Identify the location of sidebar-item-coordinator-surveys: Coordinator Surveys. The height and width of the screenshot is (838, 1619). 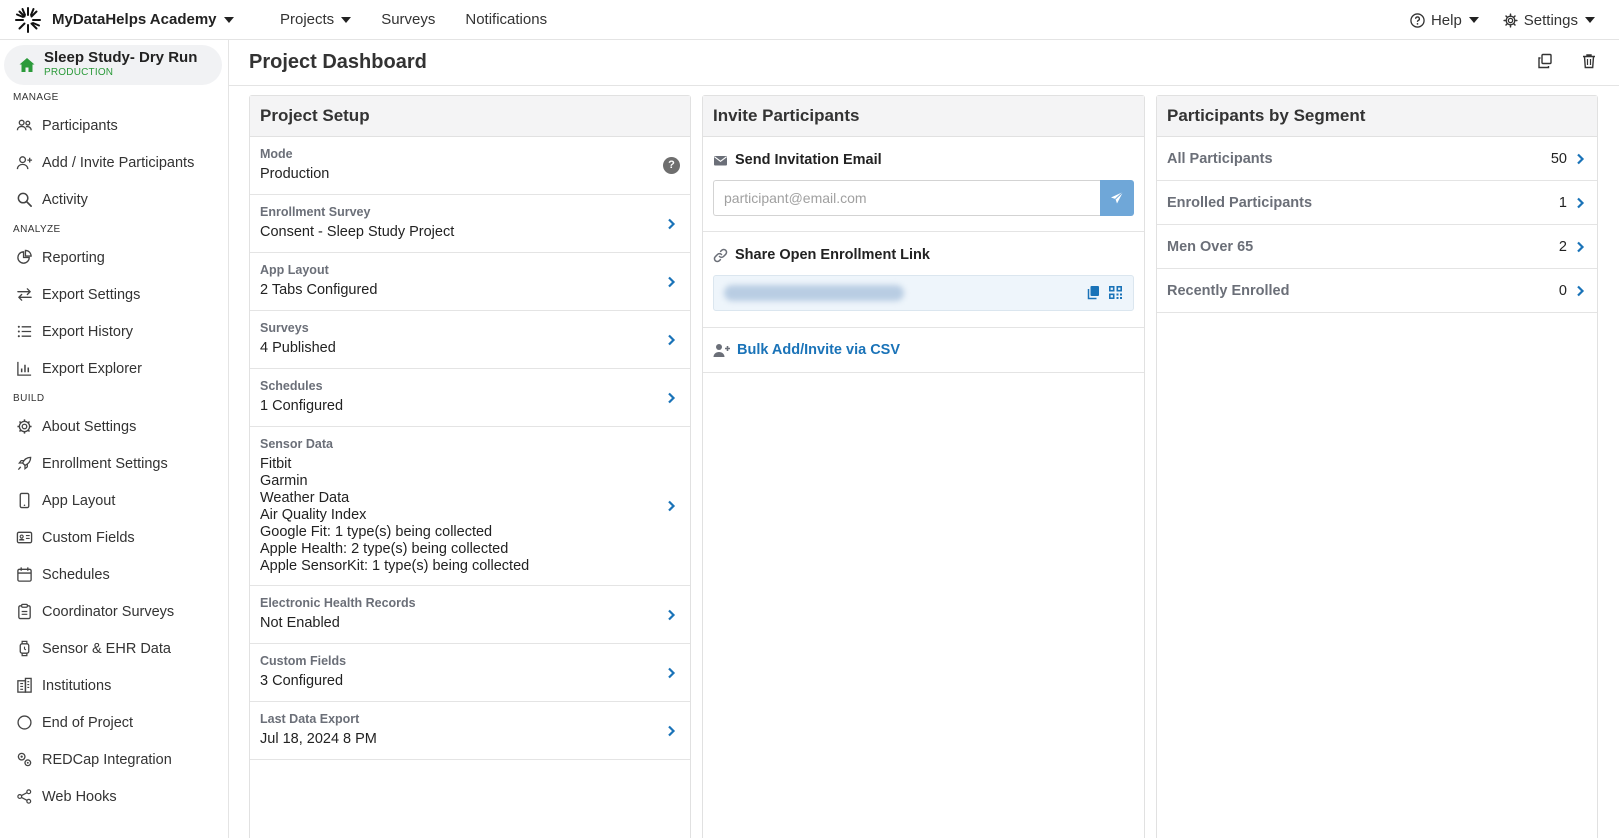
(114, 611).